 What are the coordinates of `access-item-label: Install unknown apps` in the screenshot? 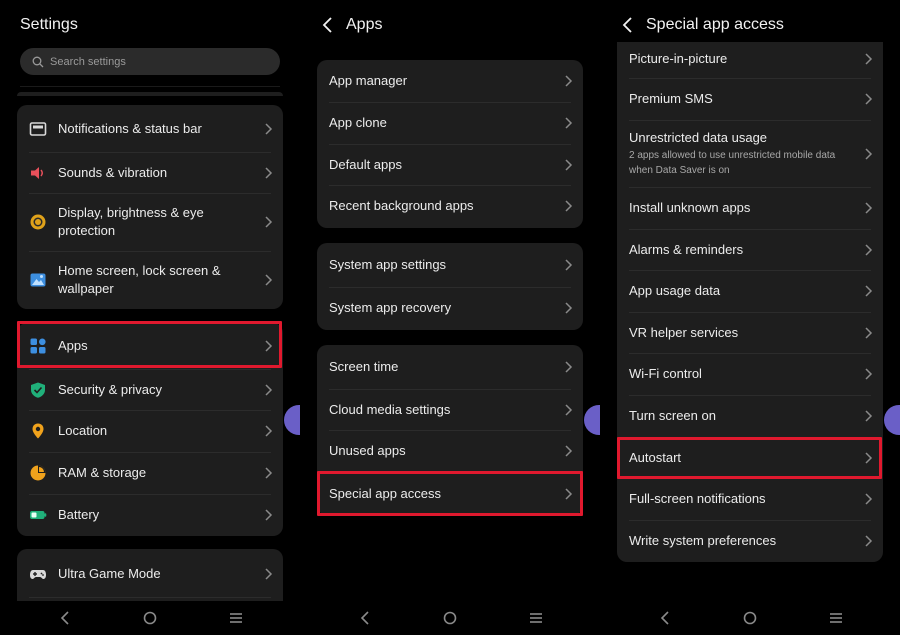 It's located at (690, 207).